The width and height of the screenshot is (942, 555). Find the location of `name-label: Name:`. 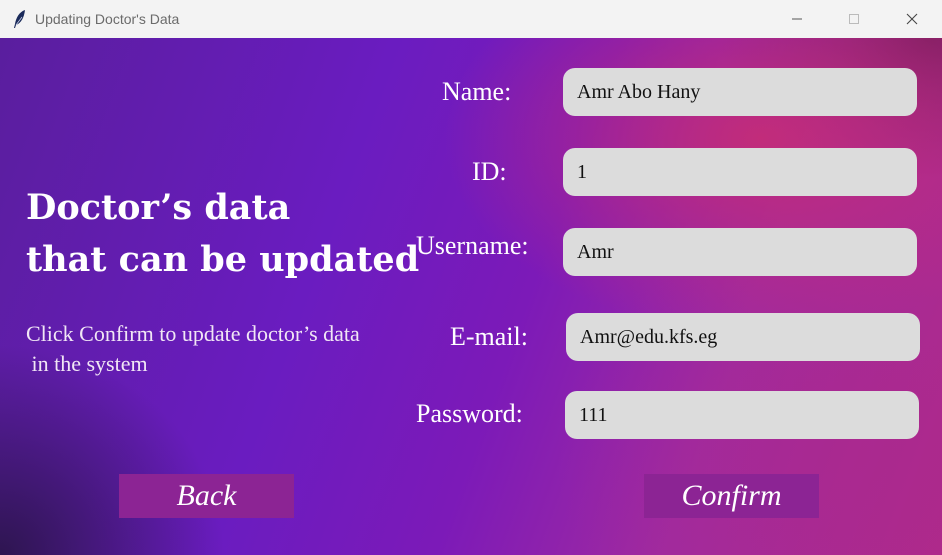

name-label: Name: is located at coordinates (477, 91).